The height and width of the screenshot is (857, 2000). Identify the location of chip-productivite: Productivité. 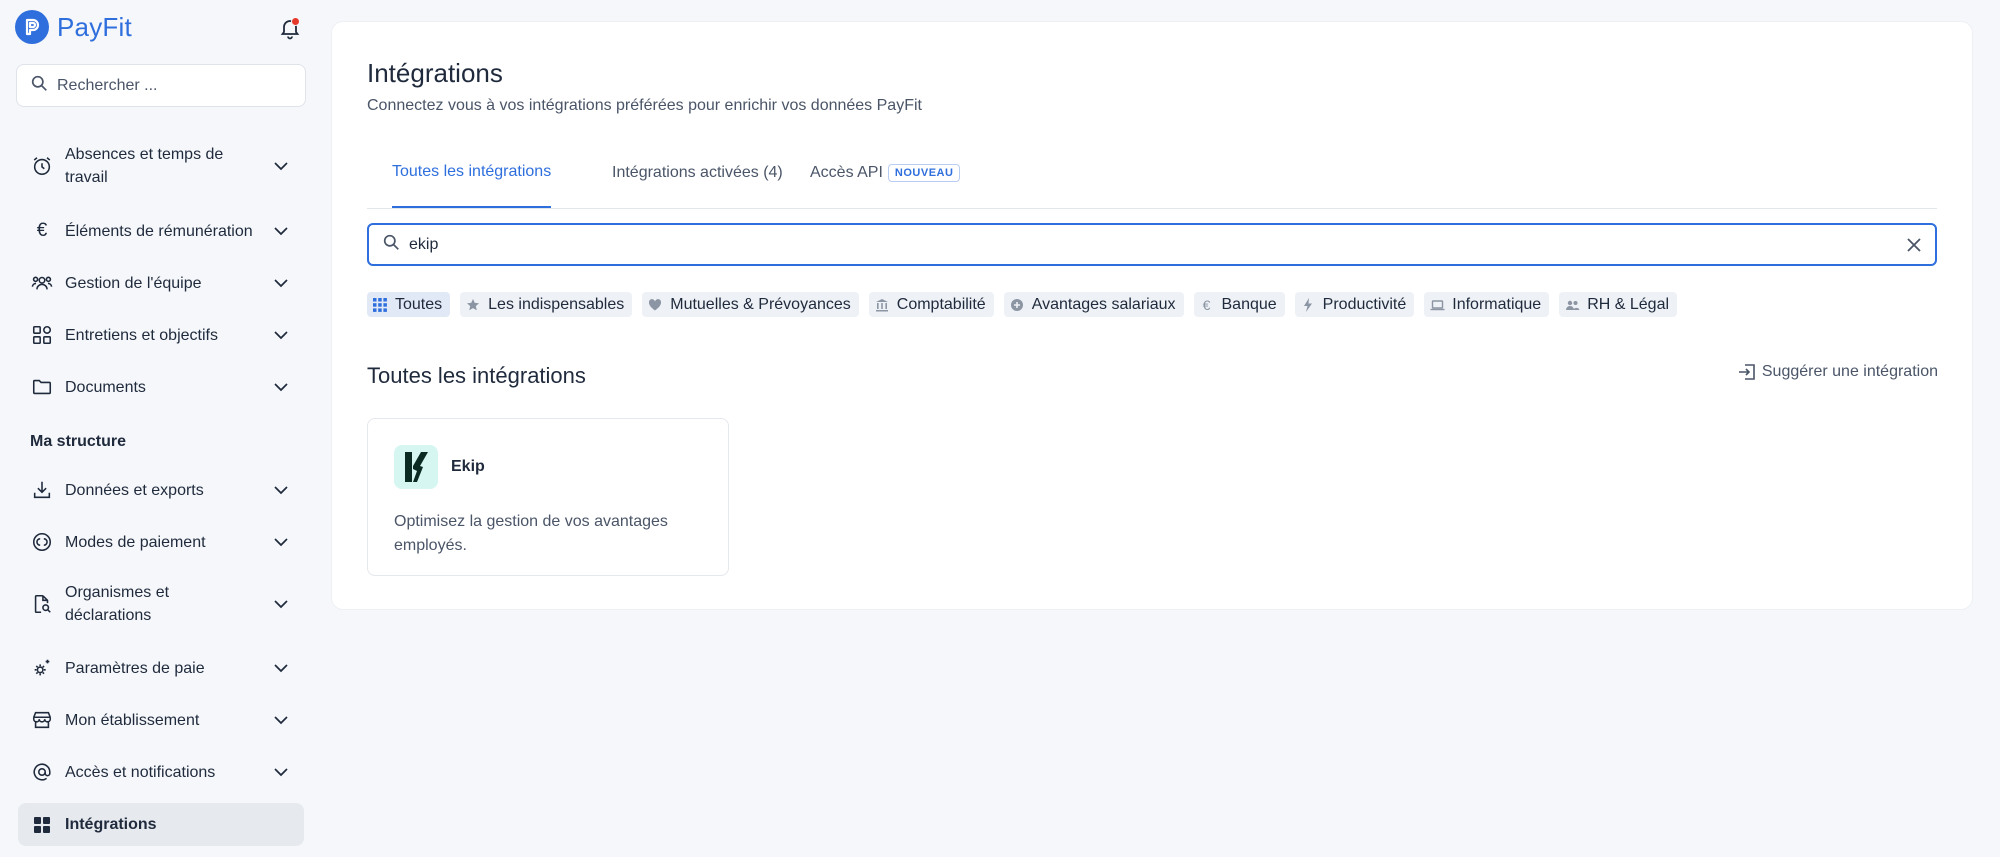
(1354, 304).